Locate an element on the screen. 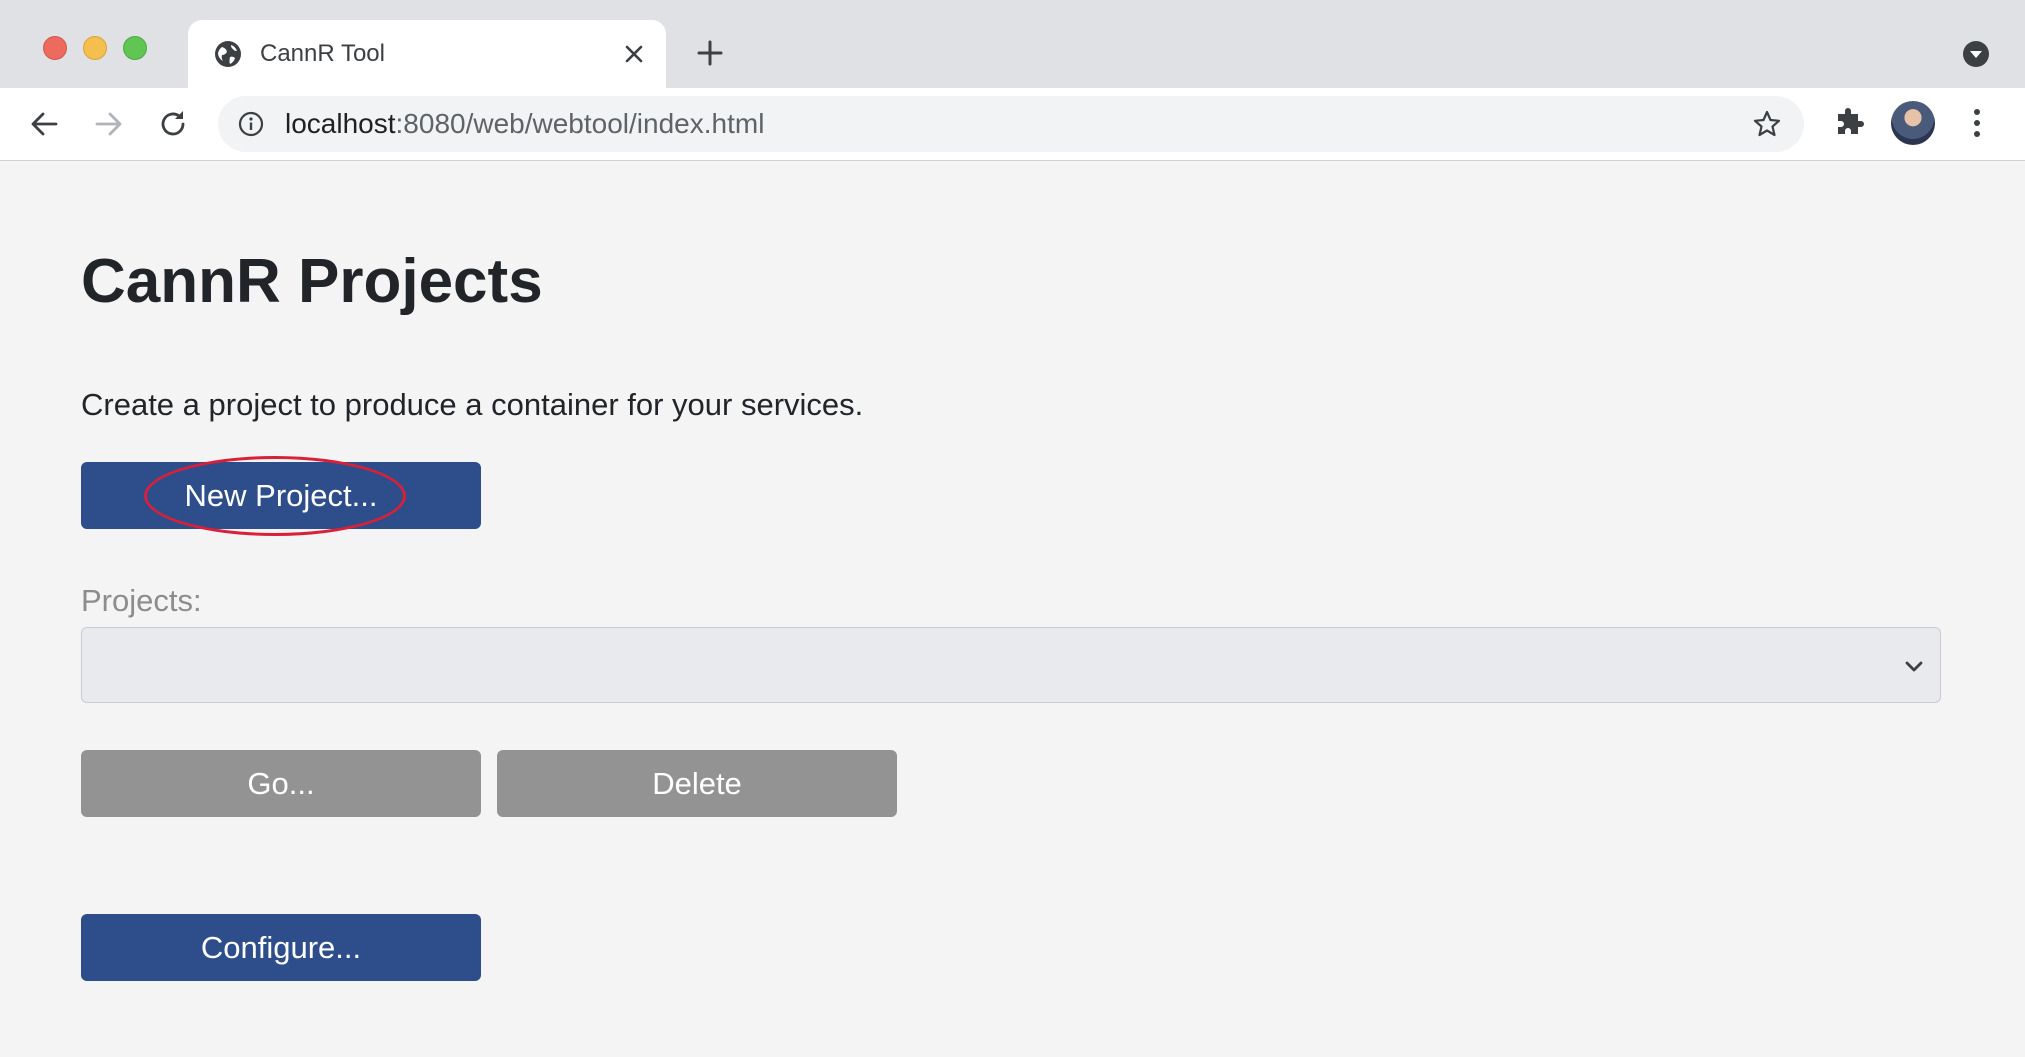 The image size is (2025, 1057). browser-toolbar: localhost:8080/web/webtool/index.html is located at coordinates (1012, 124).